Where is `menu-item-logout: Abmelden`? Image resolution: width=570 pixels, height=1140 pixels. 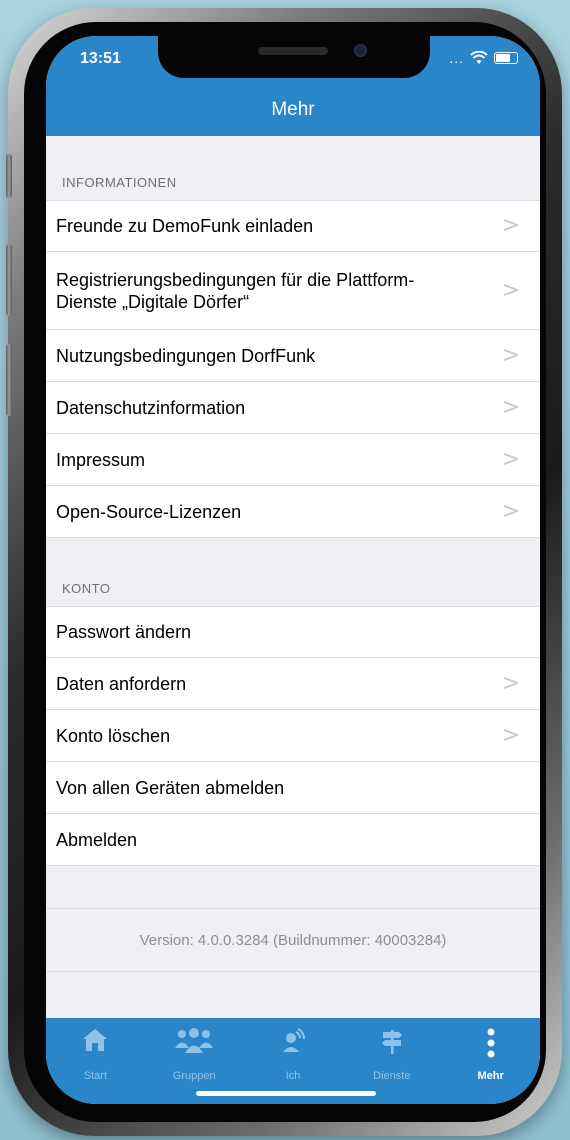 menu-item-logout: Abmelden is located at coordinates (293, 840).